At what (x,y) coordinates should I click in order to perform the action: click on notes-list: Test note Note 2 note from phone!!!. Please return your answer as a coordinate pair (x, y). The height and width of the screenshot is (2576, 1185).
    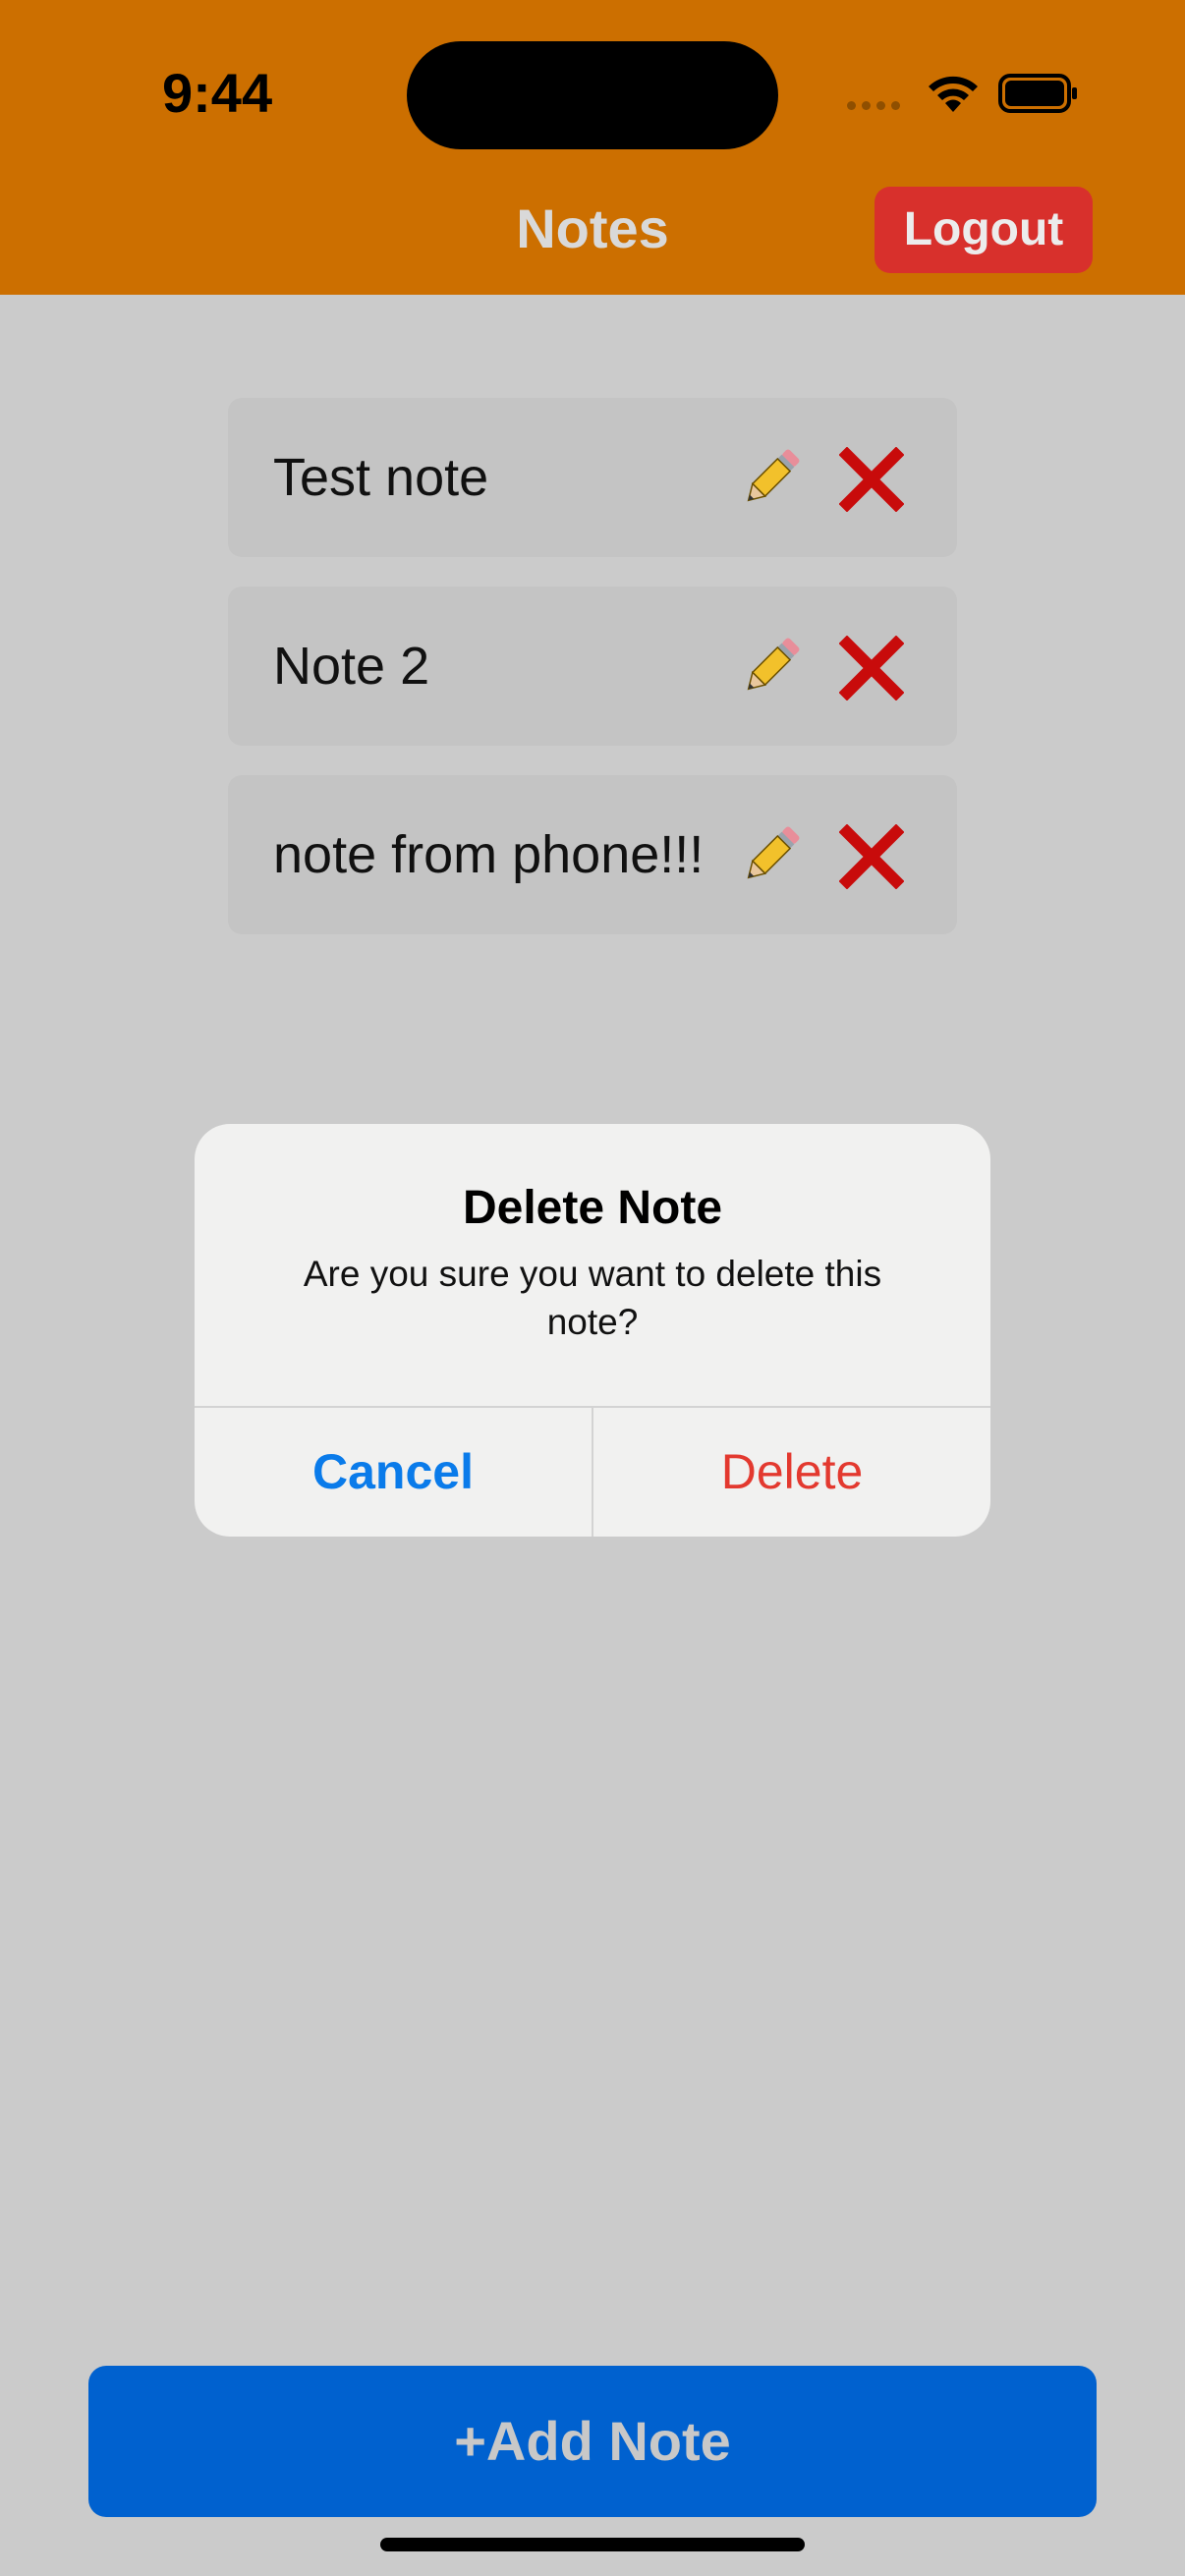
    Looking at the image, I should click on (592, 681).